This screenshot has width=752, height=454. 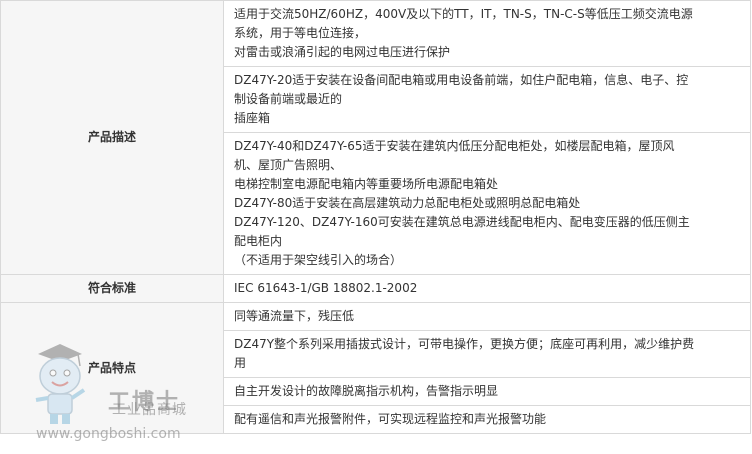 I want to click on text-line: 配电柜内, so click(x=258, y=241).